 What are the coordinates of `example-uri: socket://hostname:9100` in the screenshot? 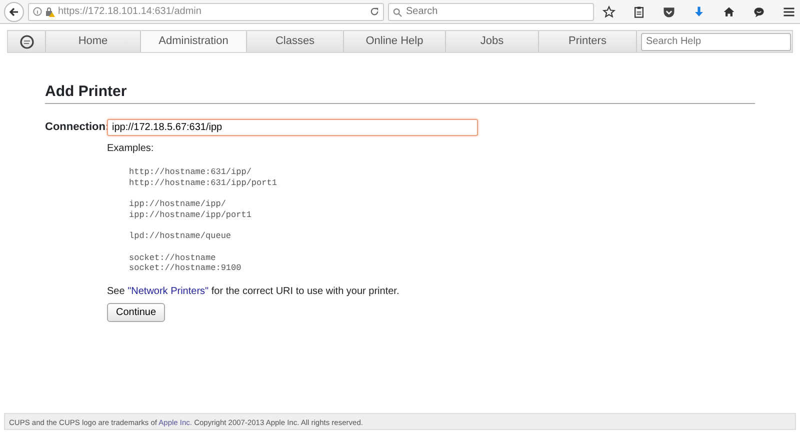 It's located at (185, 268).